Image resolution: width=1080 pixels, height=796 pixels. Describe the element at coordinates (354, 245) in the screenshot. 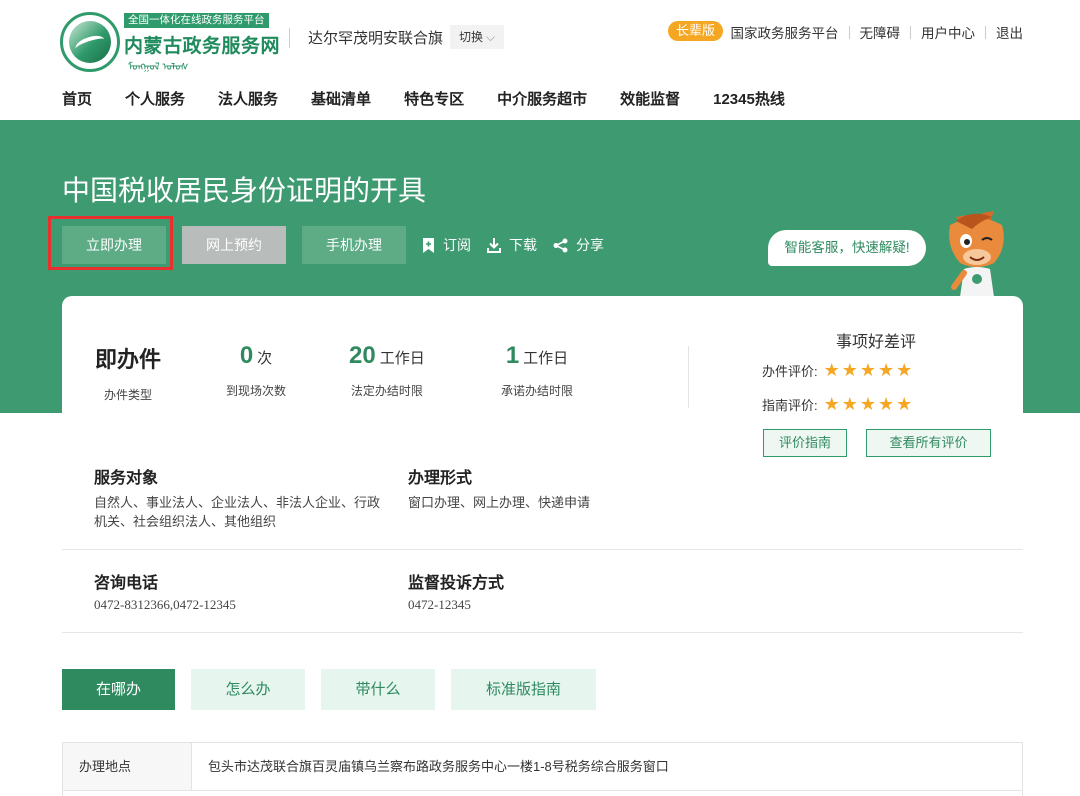

I see `mobile-apply-button: 手机办理` at that location.